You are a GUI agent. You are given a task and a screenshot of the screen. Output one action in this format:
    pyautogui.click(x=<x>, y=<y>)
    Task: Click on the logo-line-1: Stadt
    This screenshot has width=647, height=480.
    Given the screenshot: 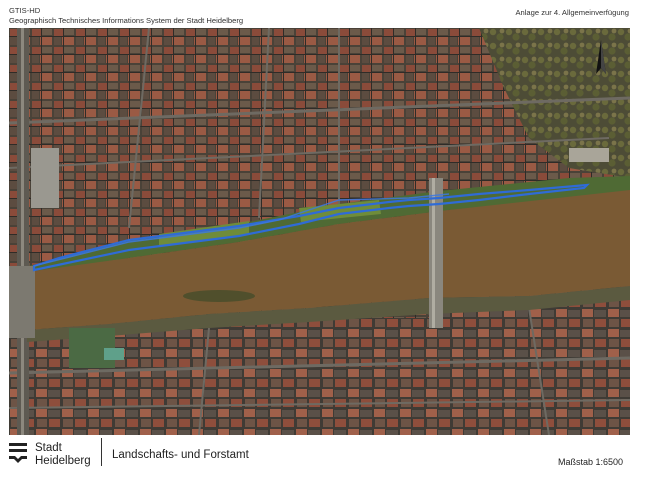 What is the action you would take?
    pyautogui.click(x=48, y=448)
    